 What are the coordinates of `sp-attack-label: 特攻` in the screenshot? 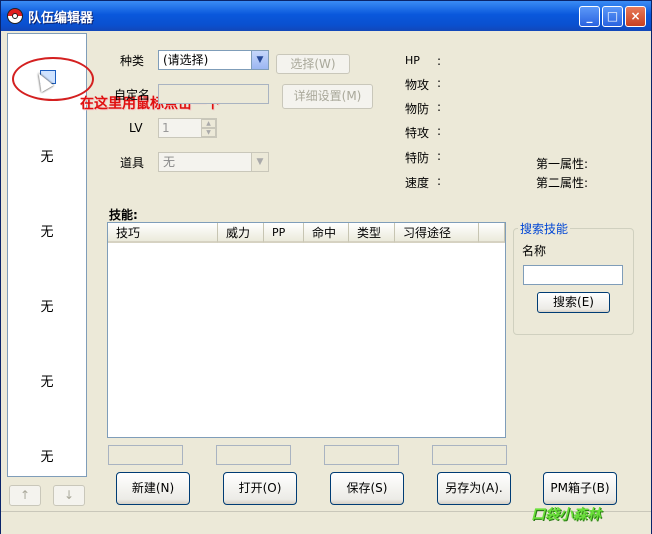 It's located at (417, 133).